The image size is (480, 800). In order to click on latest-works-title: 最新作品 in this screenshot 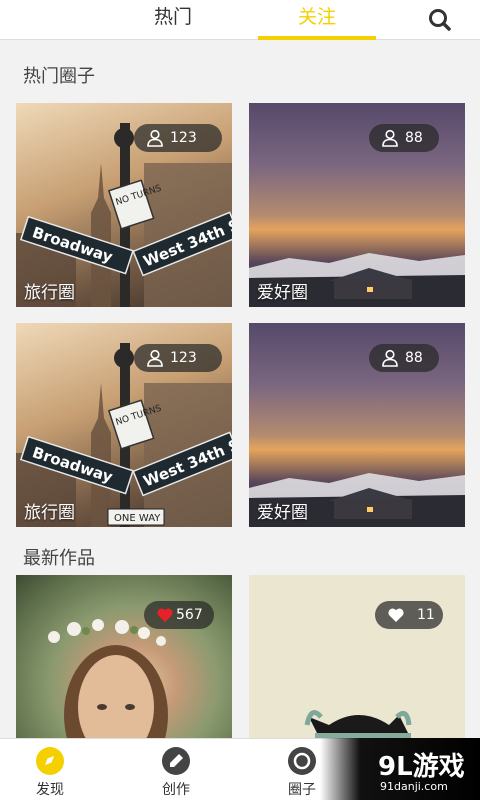, I will do `click(59, 558)`.